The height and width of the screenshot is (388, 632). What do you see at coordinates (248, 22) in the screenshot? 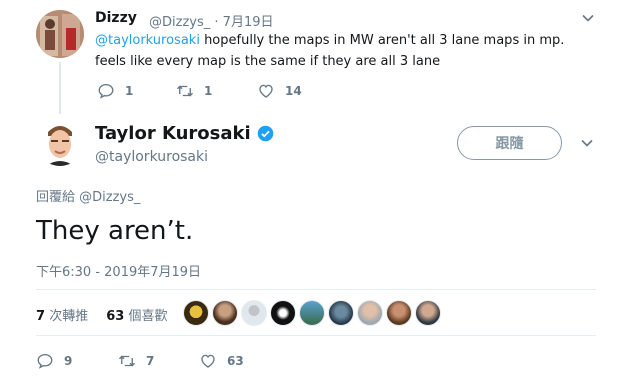
I see `reply-date: 7月19日` at bounding box center [248, 22].